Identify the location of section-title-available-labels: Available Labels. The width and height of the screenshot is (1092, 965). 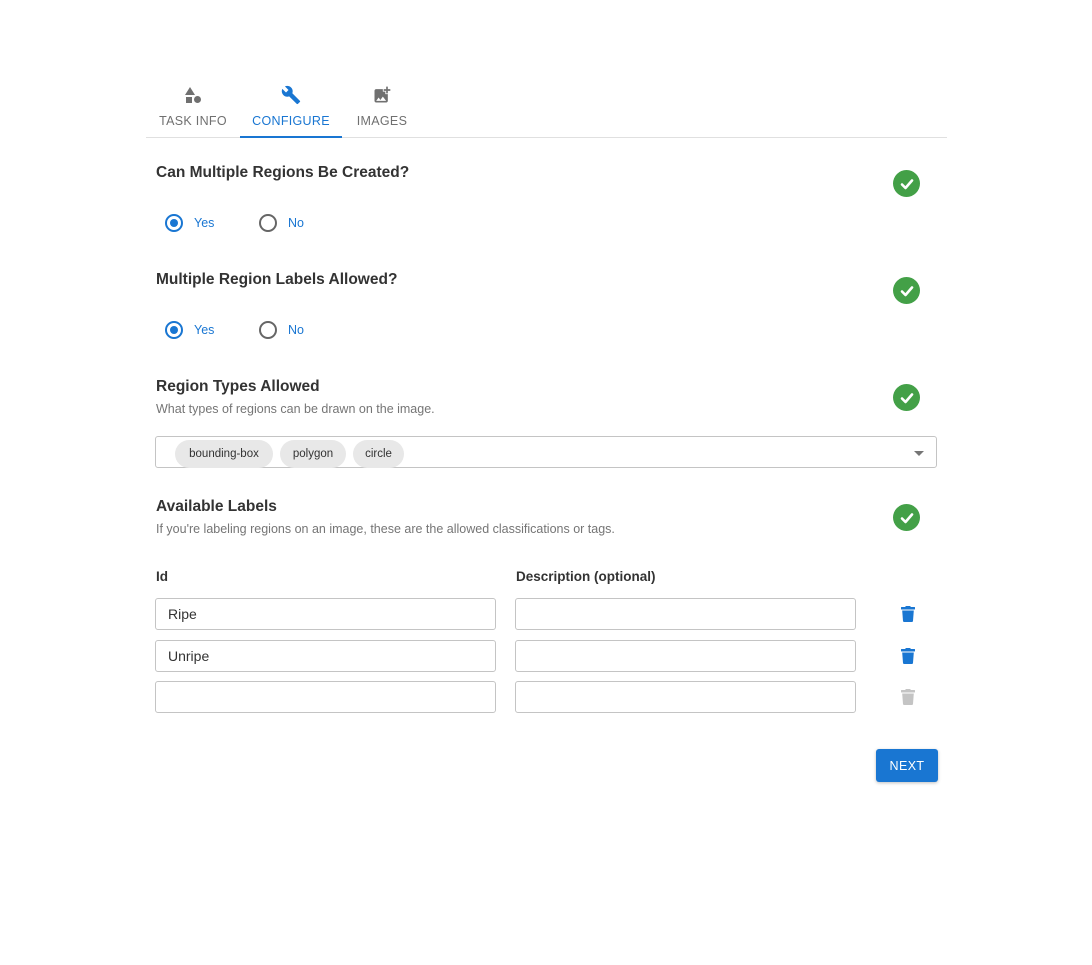
(216, 506).